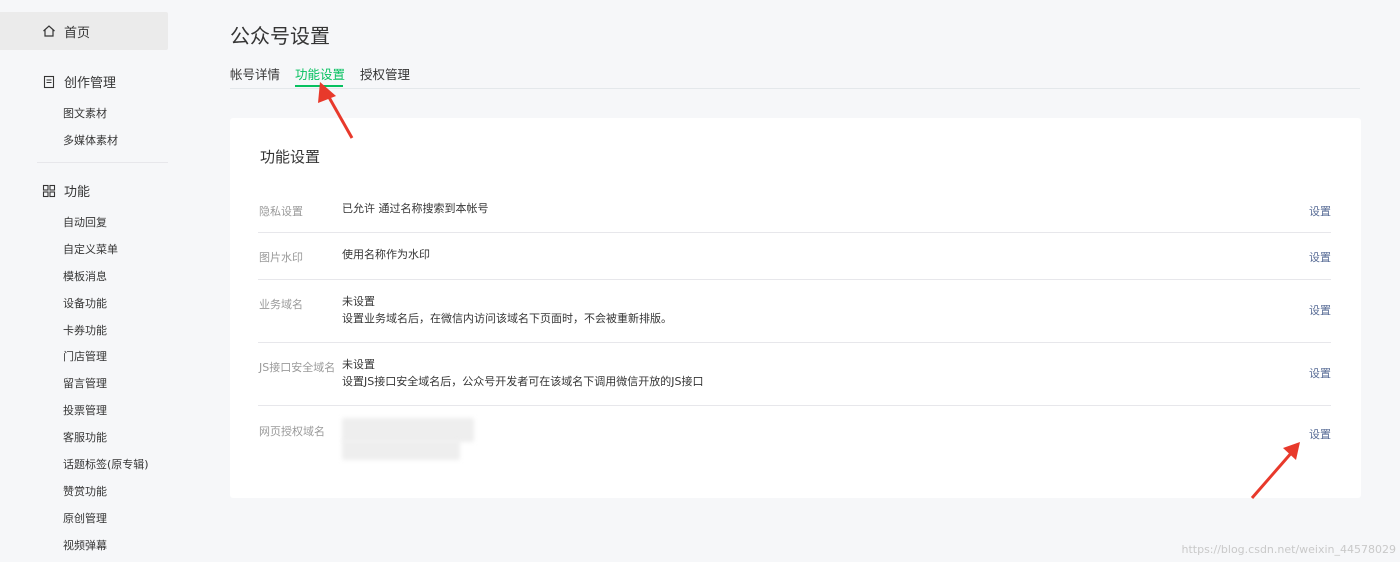 The image size is (1400, 562). I want to click on row-label: JS接口安全域名, so click(297, 367).